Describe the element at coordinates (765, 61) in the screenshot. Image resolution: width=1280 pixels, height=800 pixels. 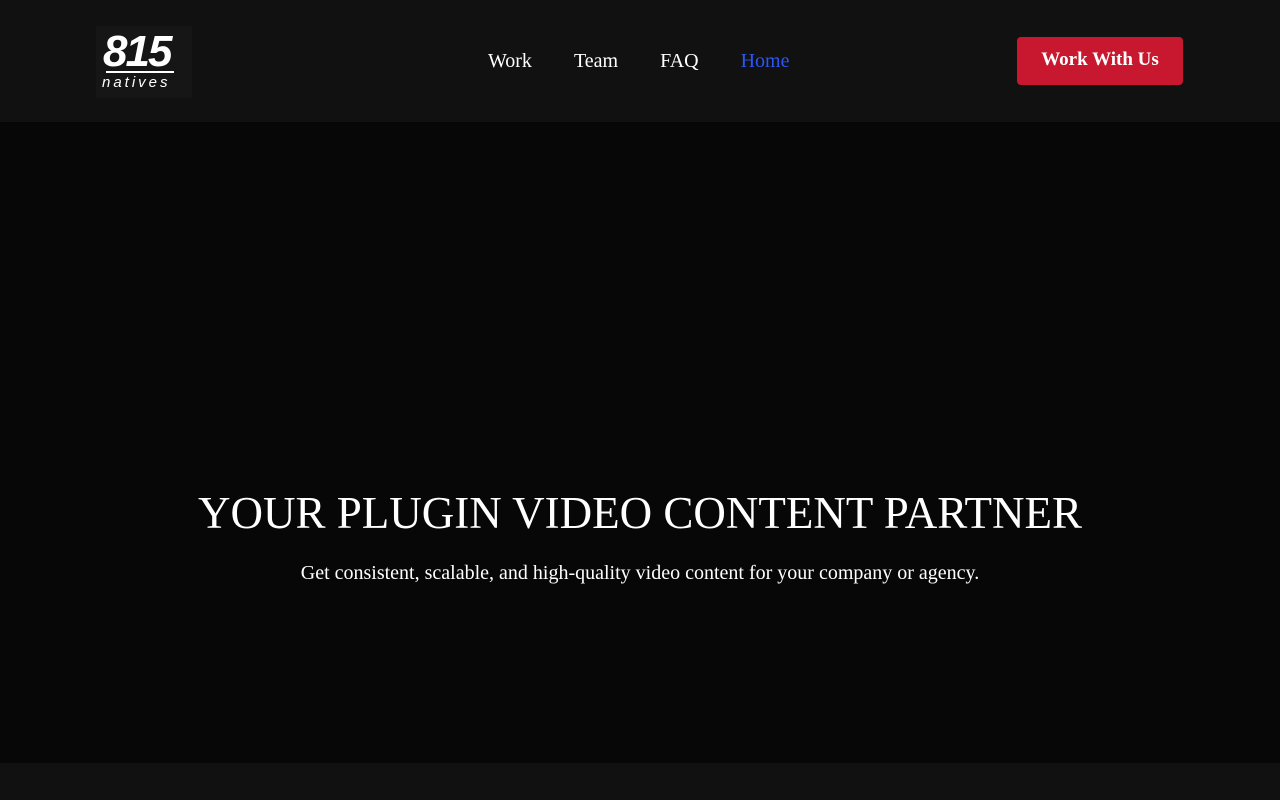
I see `nav-link-home: Home` at that location.